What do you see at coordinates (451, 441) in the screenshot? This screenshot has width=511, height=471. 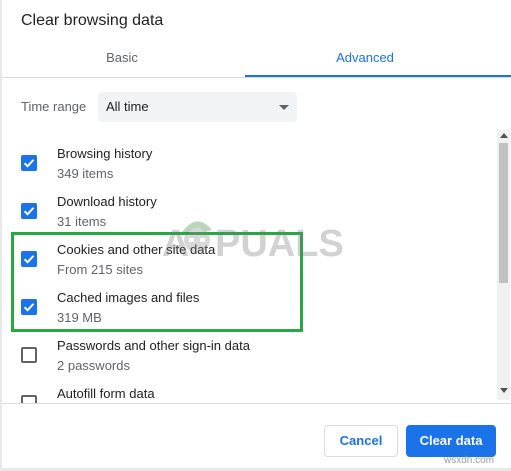 I see `clear-data-button: Clear data` at bounding box center [451, 441].